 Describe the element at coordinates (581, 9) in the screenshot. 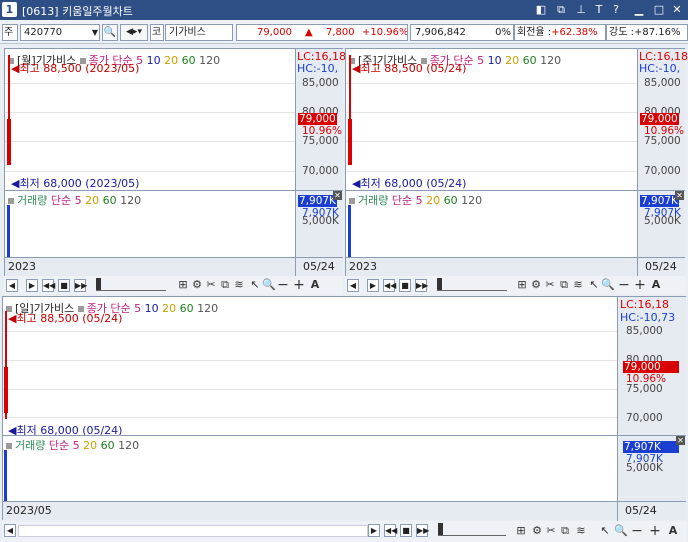

I see `pin-icon: ⊥` at that location.